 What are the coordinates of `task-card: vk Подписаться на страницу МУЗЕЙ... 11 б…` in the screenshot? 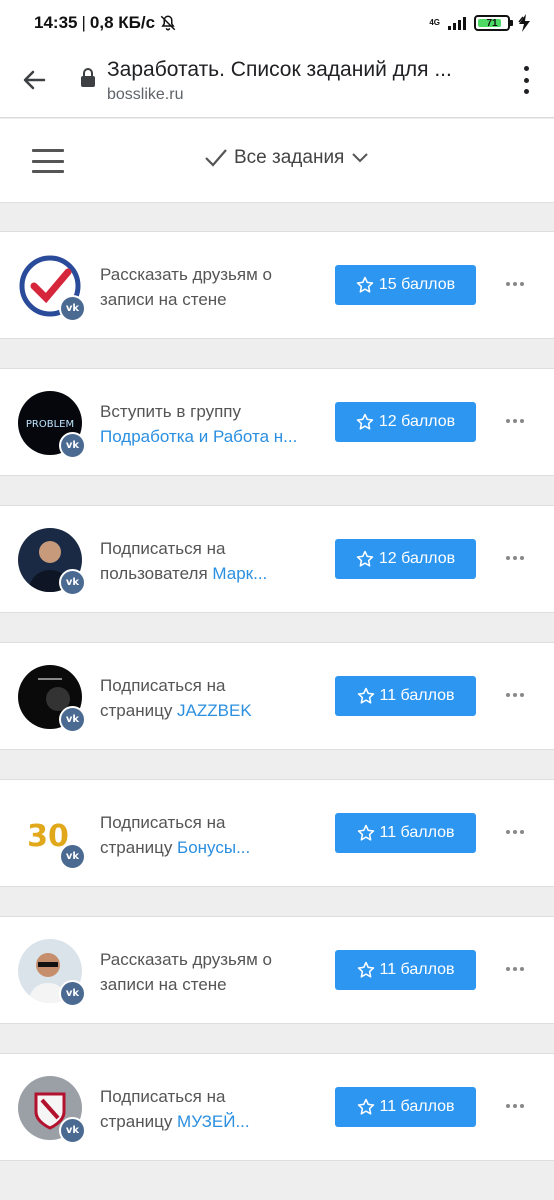 It's located at (277, 1107).